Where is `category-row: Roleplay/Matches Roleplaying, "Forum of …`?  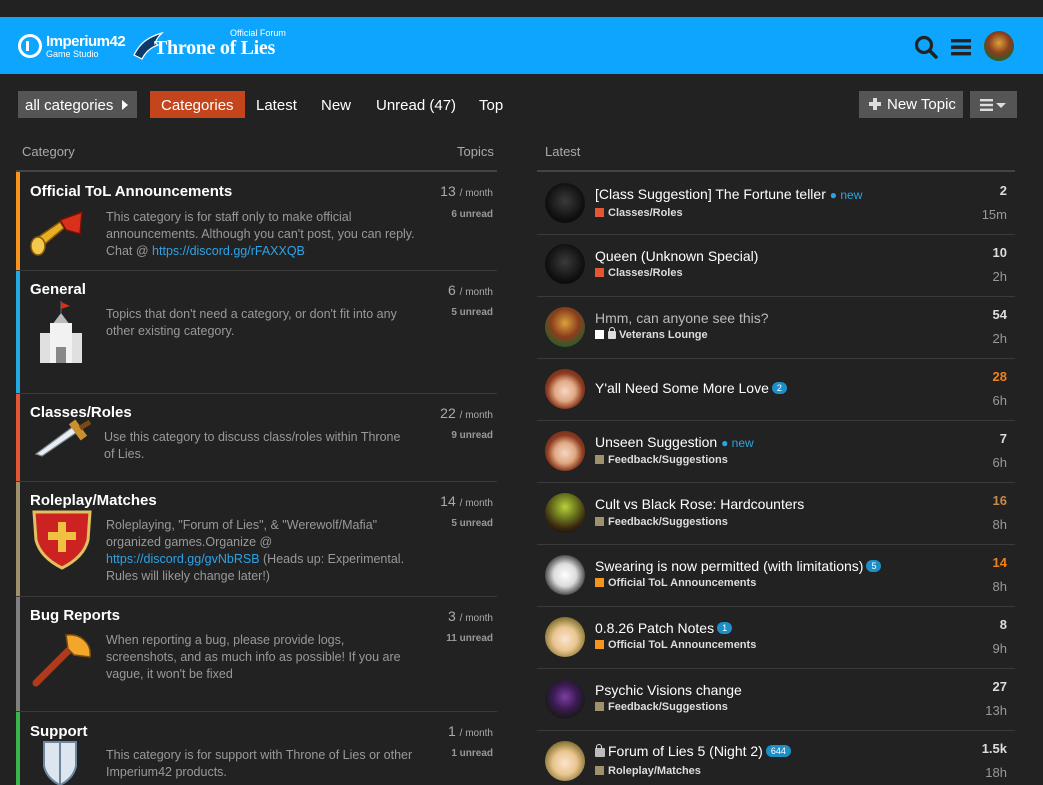
category-row: Roleplay/Matches Roleplaying, "Forum of … is located at coordinates (256, 539).